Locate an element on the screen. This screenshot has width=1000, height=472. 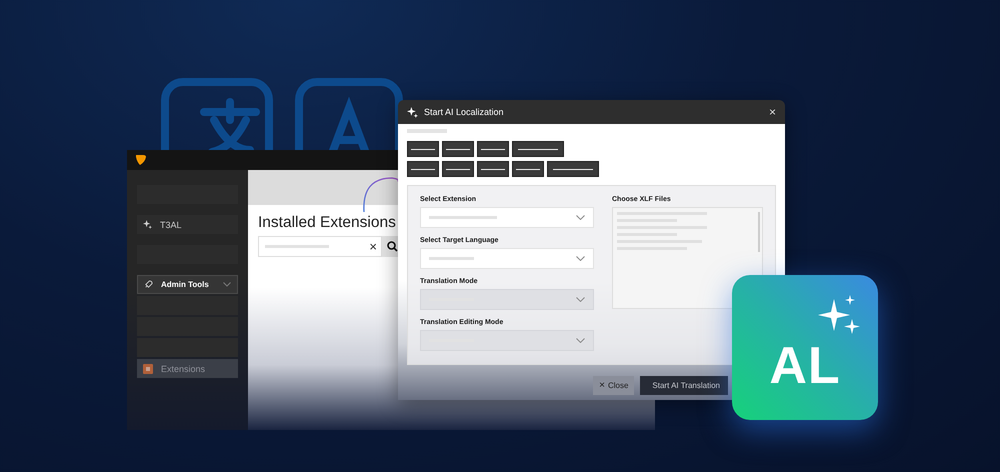
sidebar-label: Admin Tools is located at coordinates (185, 284).